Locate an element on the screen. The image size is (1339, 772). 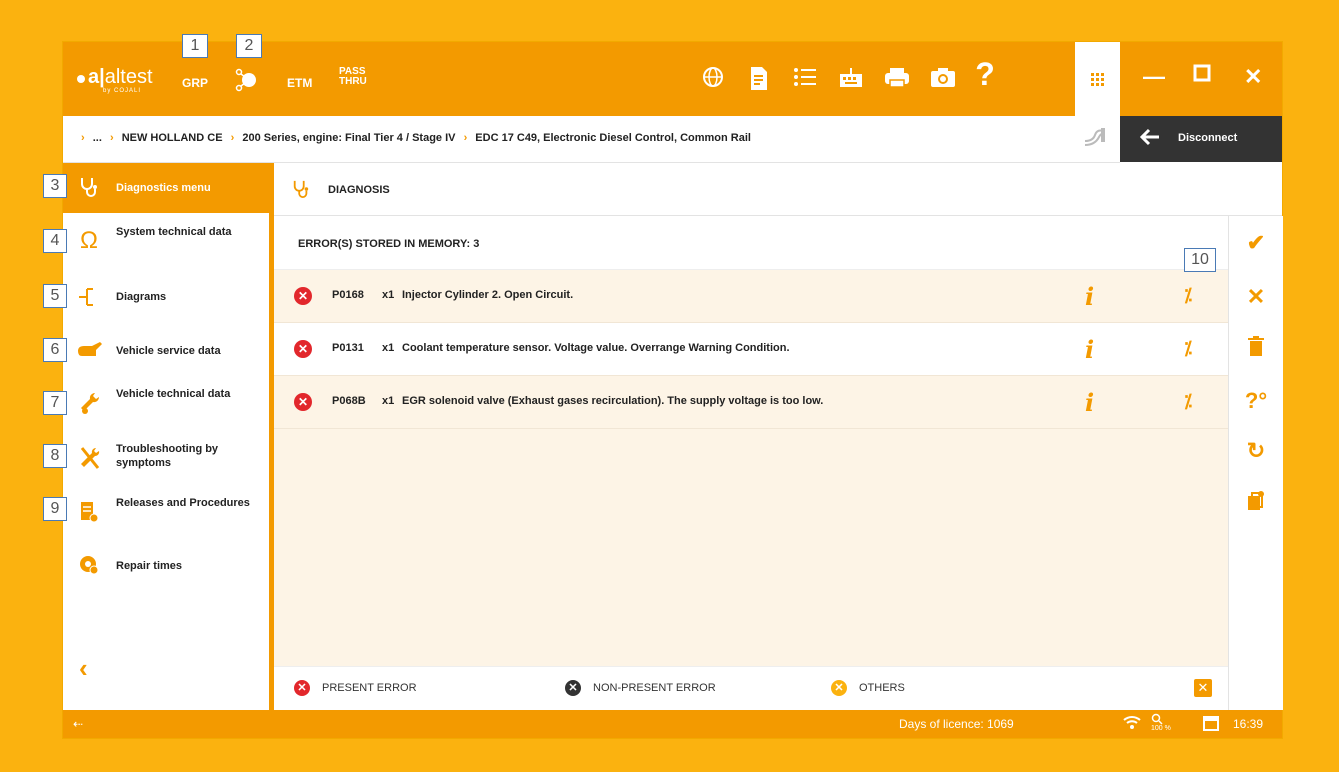
breadcrumb-item: NEW HOLLAND CE is located at coordinates (172, 138).